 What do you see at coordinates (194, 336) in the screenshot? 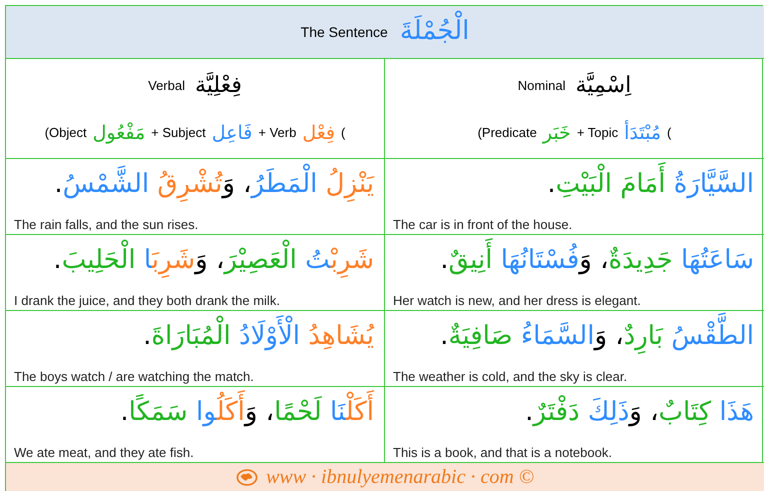
I see `arabic-sentence: يُشَاهِدُ الْأَوْلَادُ الْمُبَارَاةَ.` at bounding box center [194, 336].